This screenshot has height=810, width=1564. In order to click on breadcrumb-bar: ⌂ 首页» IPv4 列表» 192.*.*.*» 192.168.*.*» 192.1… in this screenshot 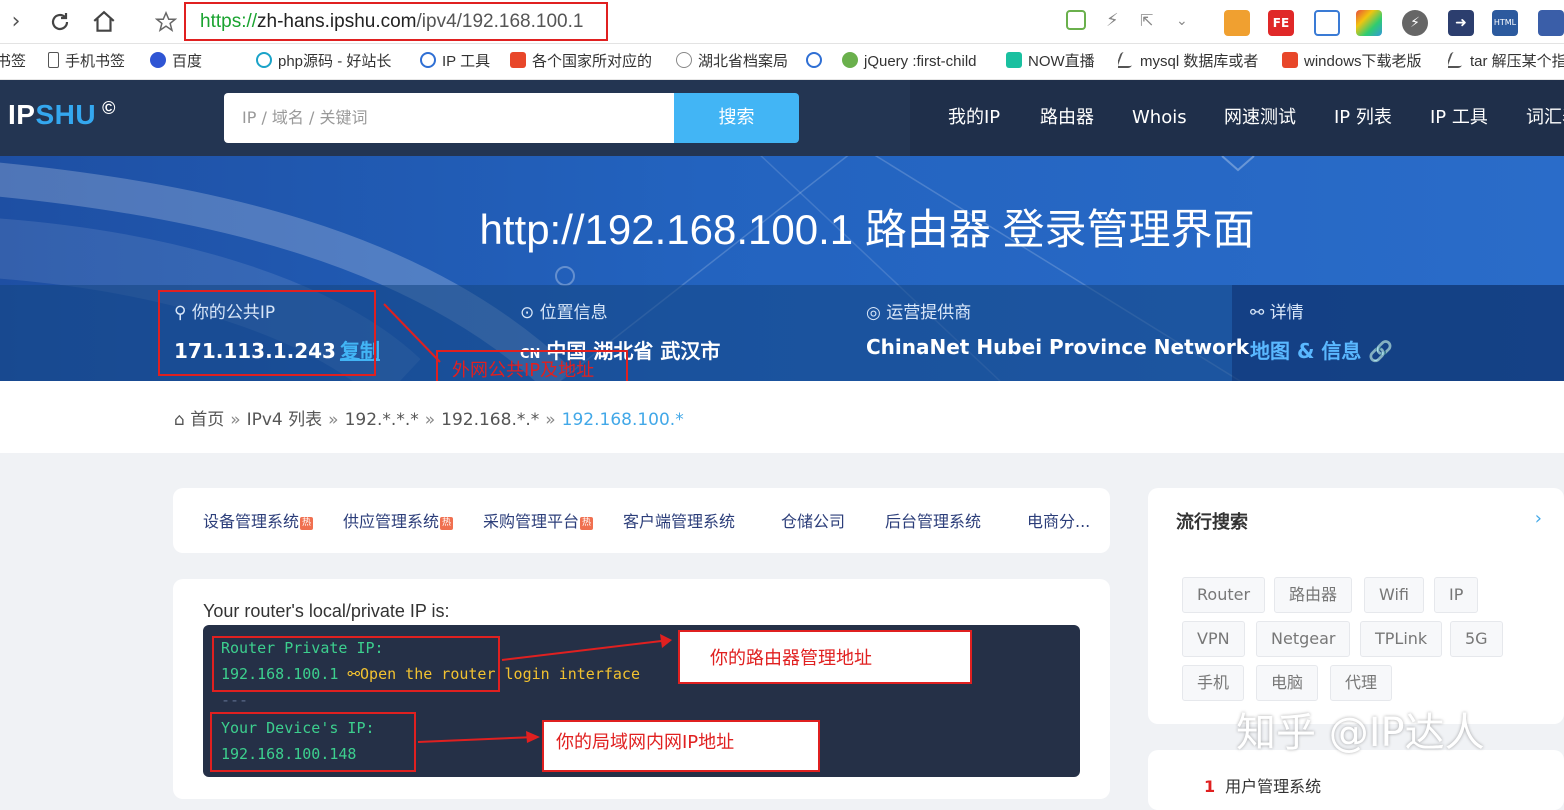, I will do `click(782, 417)`.